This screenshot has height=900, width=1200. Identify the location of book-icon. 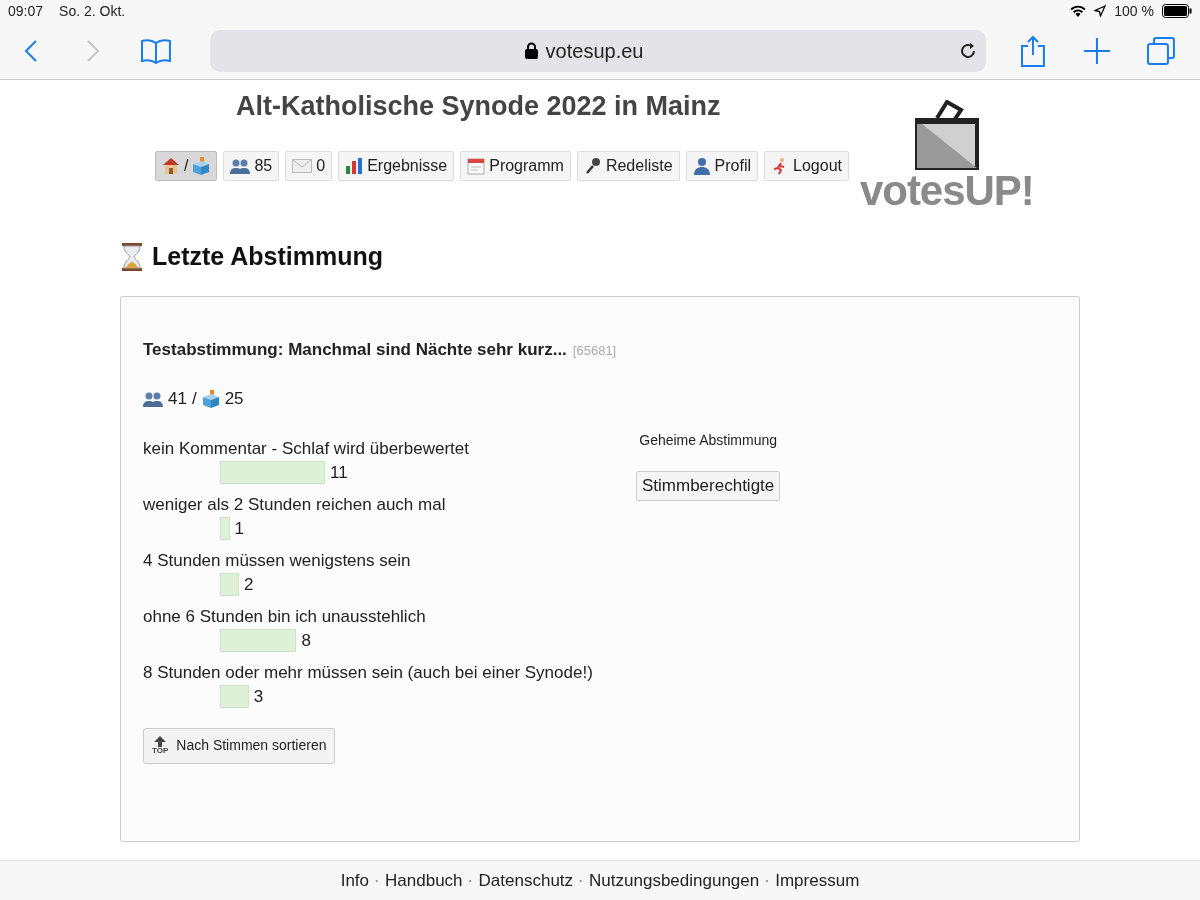
(155, 50).